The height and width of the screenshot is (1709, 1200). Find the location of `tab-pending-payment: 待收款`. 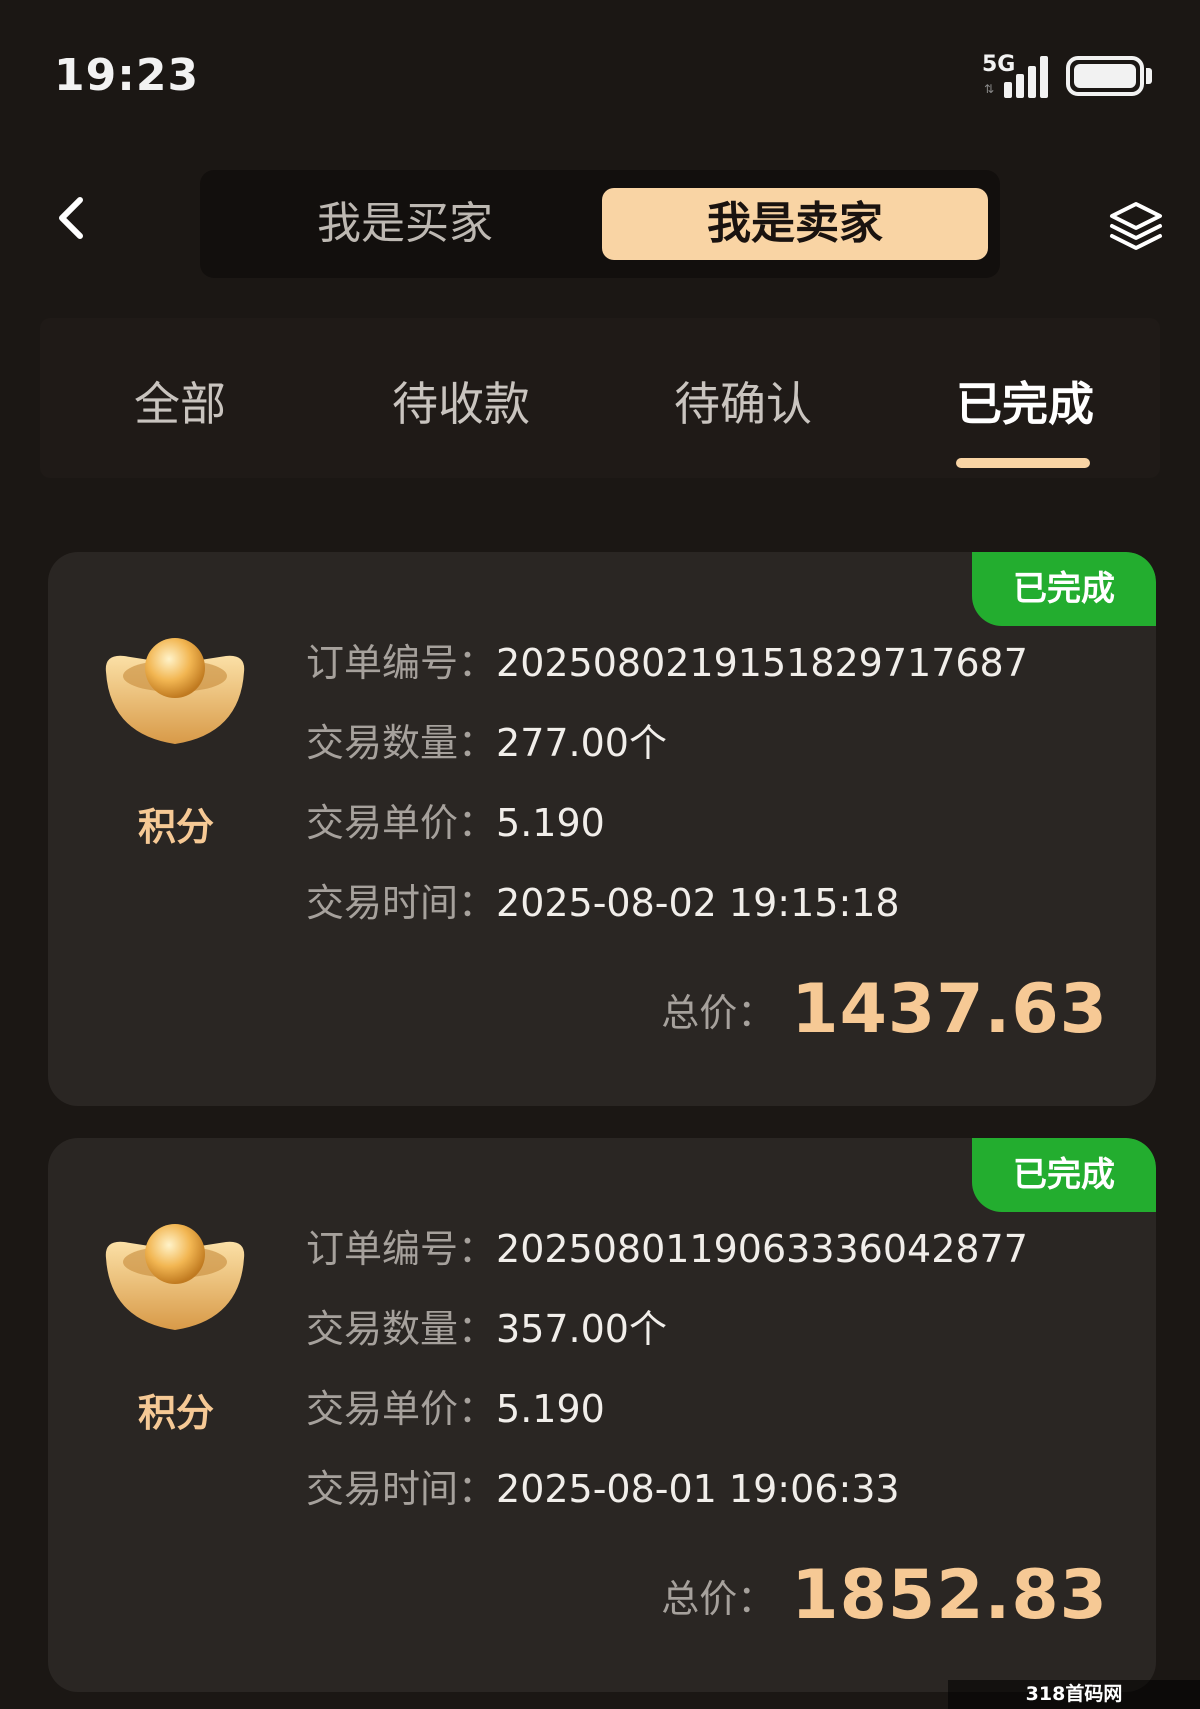

tab-pending-payment: 待收款 is located at coordinates (461, 401).